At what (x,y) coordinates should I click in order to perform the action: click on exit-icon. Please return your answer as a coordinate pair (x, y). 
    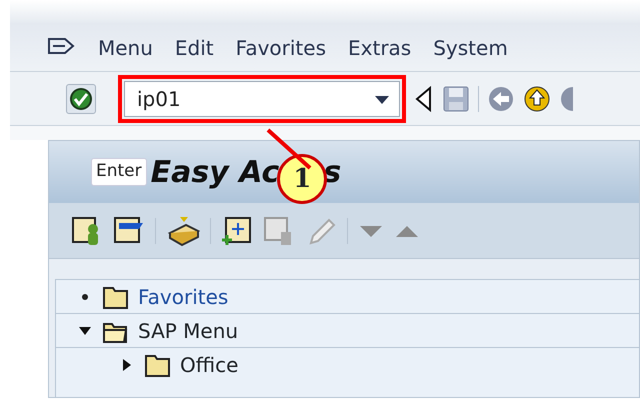
    Looking at the image, I should click on (537, 98).